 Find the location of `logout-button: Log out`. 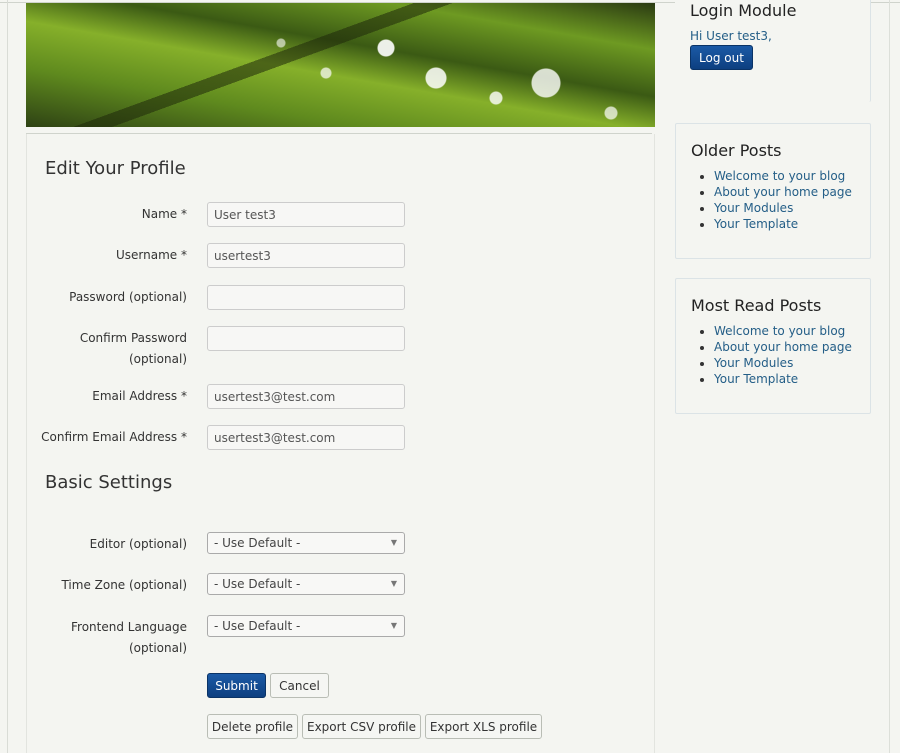

logout-button: Log out is located at coordinates (721, 57).